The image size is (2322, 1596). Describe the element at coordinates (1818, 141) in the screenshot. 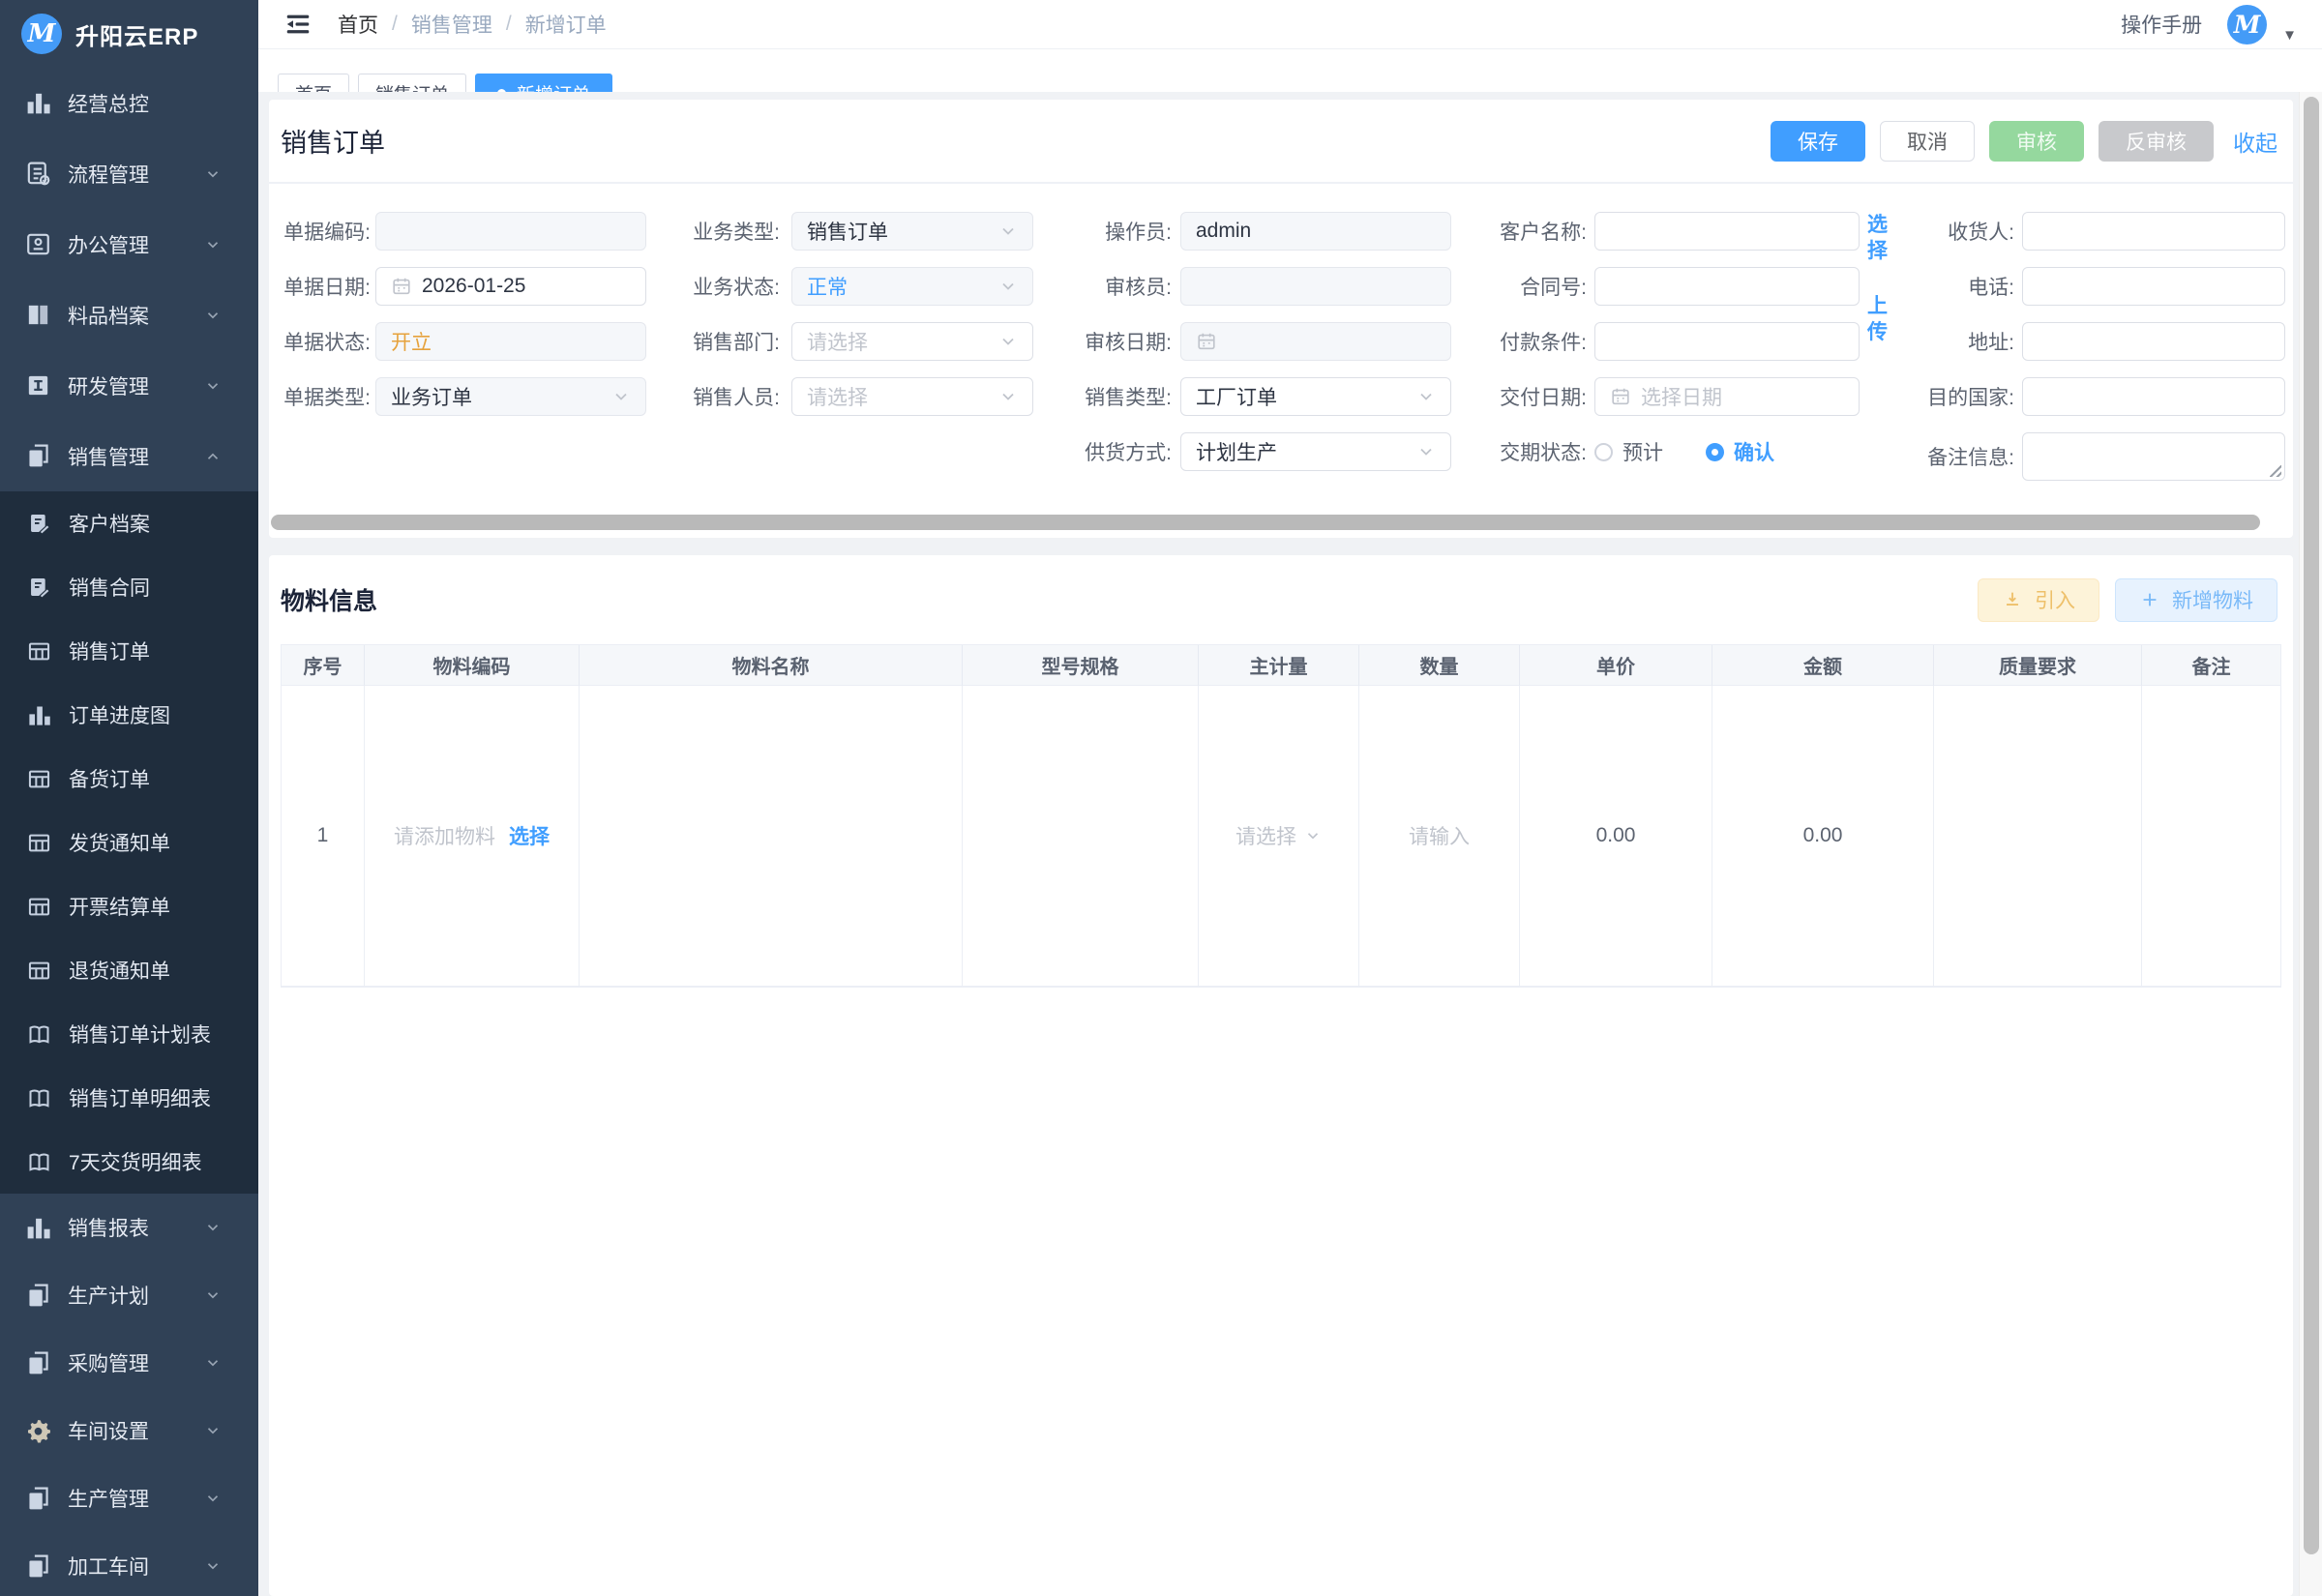

I see `save-button: 保存` at that location.